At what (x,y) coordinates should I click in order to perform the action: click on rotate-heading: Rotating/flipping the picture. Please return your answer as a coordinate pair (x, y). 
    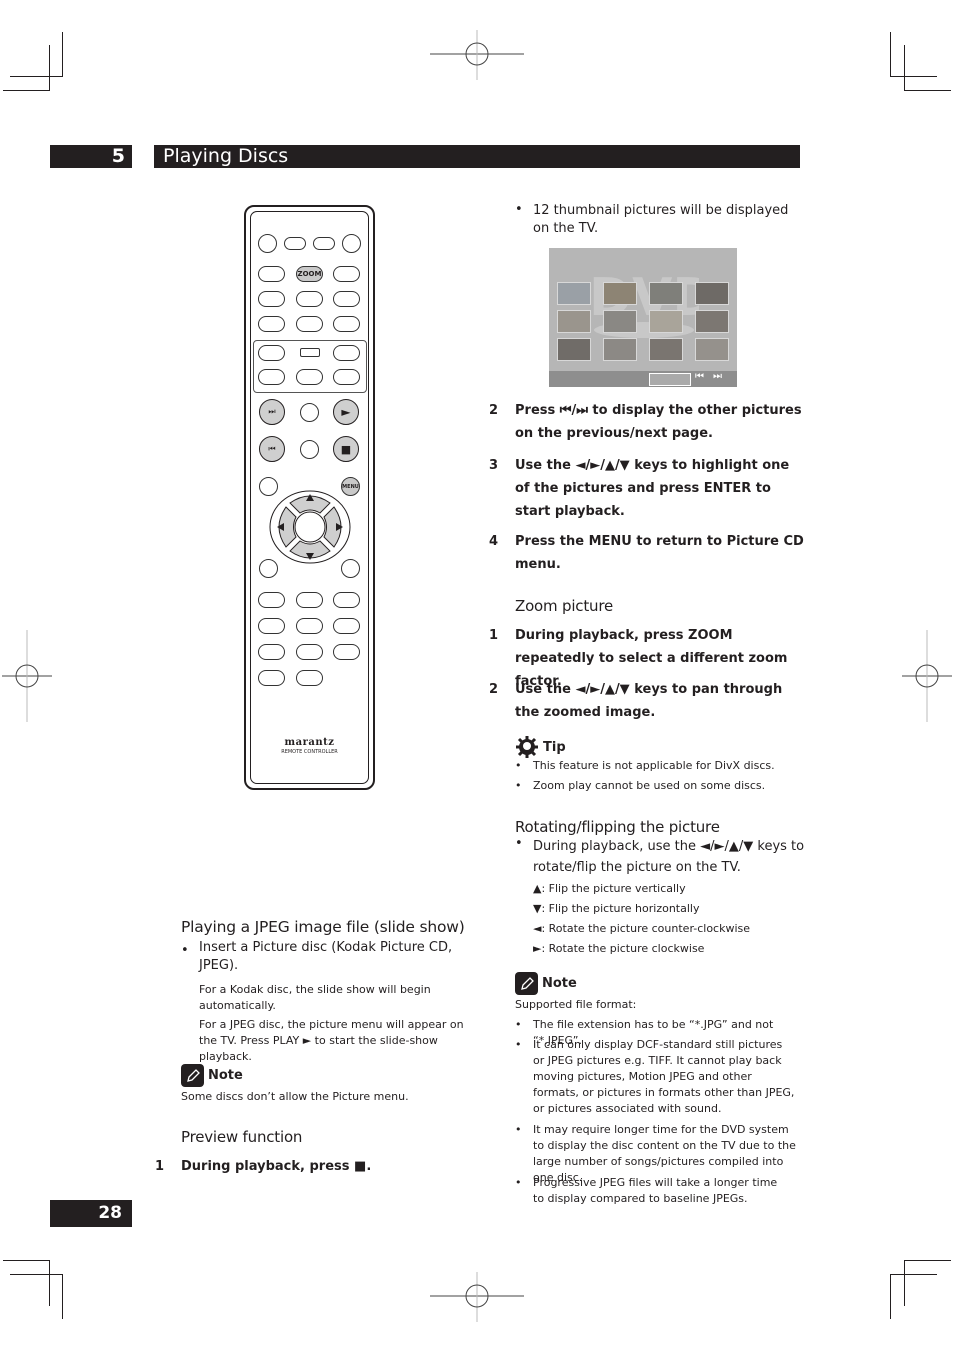
    Looking at the image, I should click on (617, 827).